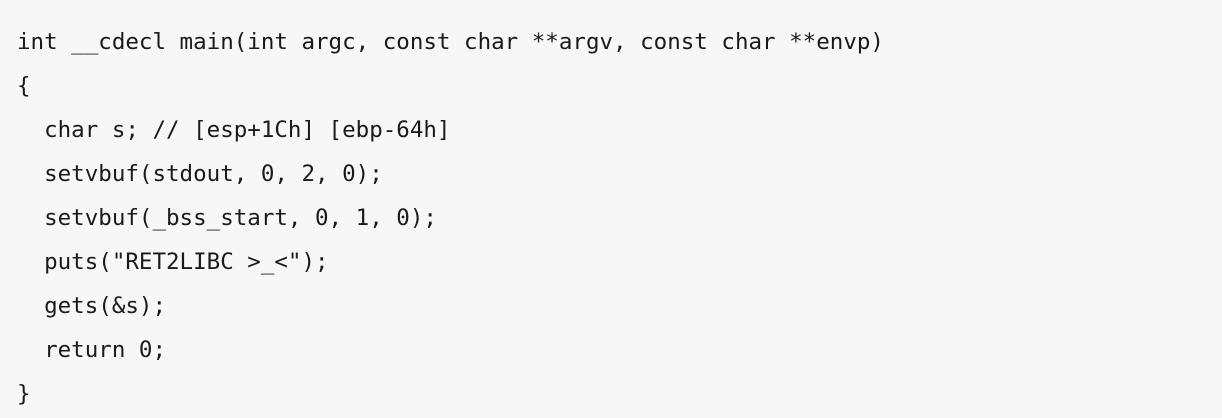 The height and width of the screenshot is (418, 1222). What do you see at coordinates (234, 130) in the screenshot?
I see `code-line-3: char s; // [esp+1Ch] [ebp-64h]` at bounding box center [234, 130].